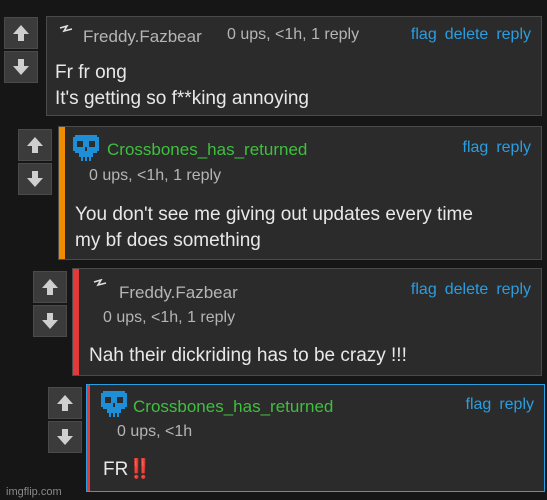 The image size is (547, 500). Describe the element at coordinates (91, 72) in the screenshot. I see `comment-line: Fr fr ong` at that location.